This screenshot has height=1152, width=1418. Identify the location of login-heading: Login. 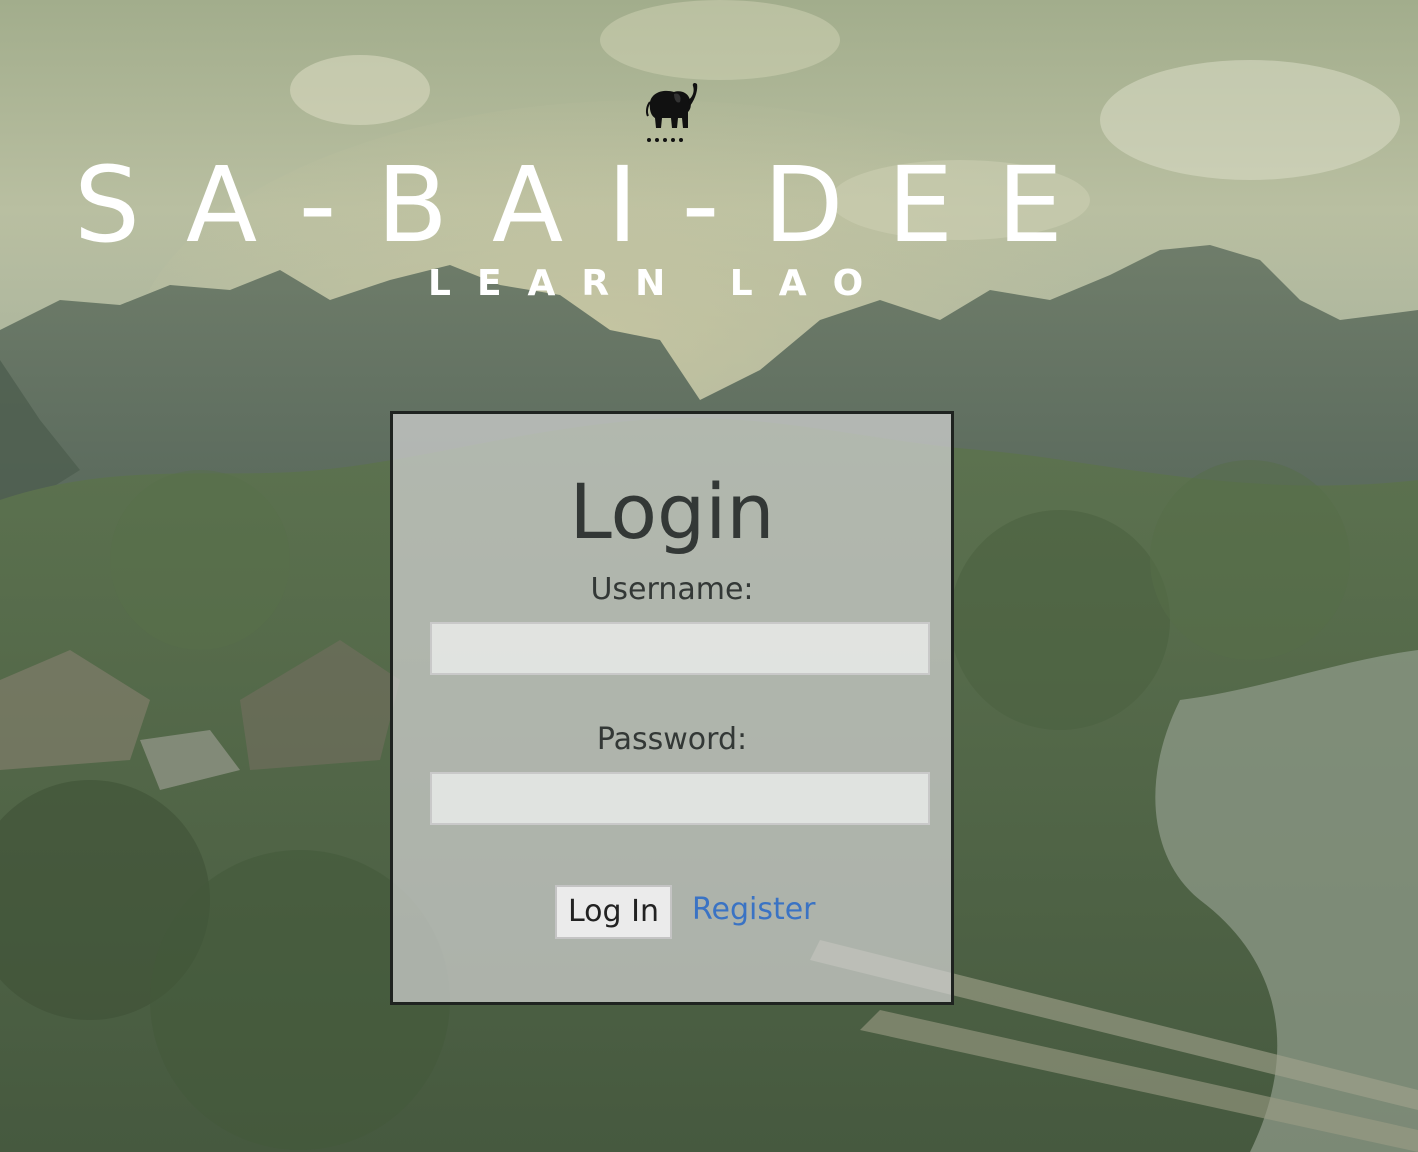
(672, 511).